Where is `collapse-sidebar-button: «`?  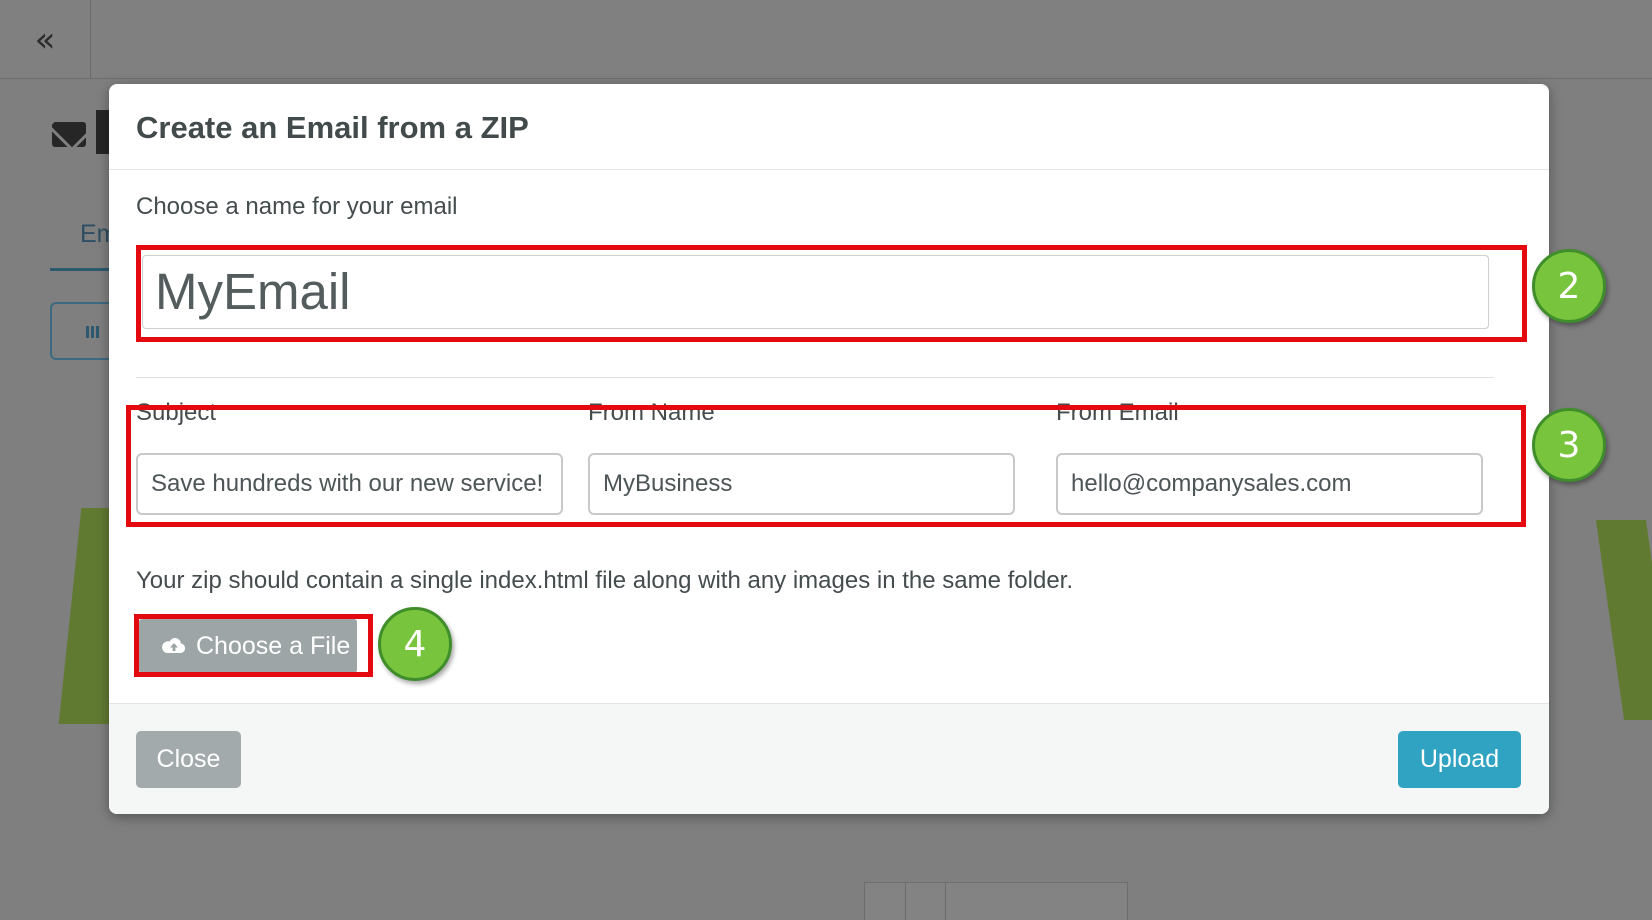 collapse-sidebar-button: « is located at coordinates (45, 39).